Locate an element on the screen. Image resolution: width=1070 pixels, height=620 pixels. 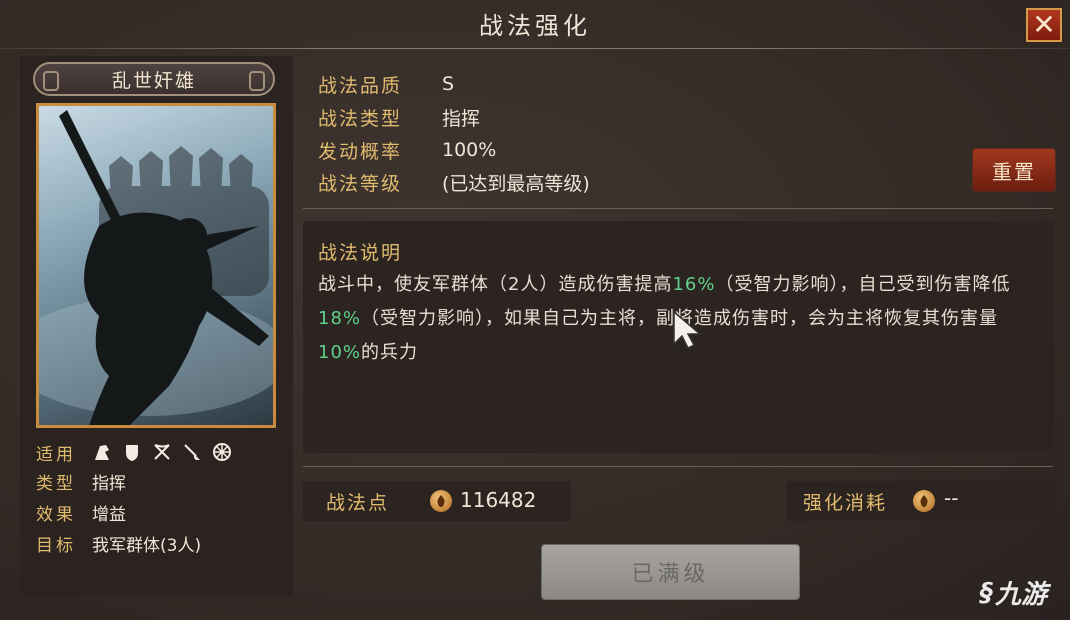
damage-bonus-value: 16% is located at coordinates (694, 284).